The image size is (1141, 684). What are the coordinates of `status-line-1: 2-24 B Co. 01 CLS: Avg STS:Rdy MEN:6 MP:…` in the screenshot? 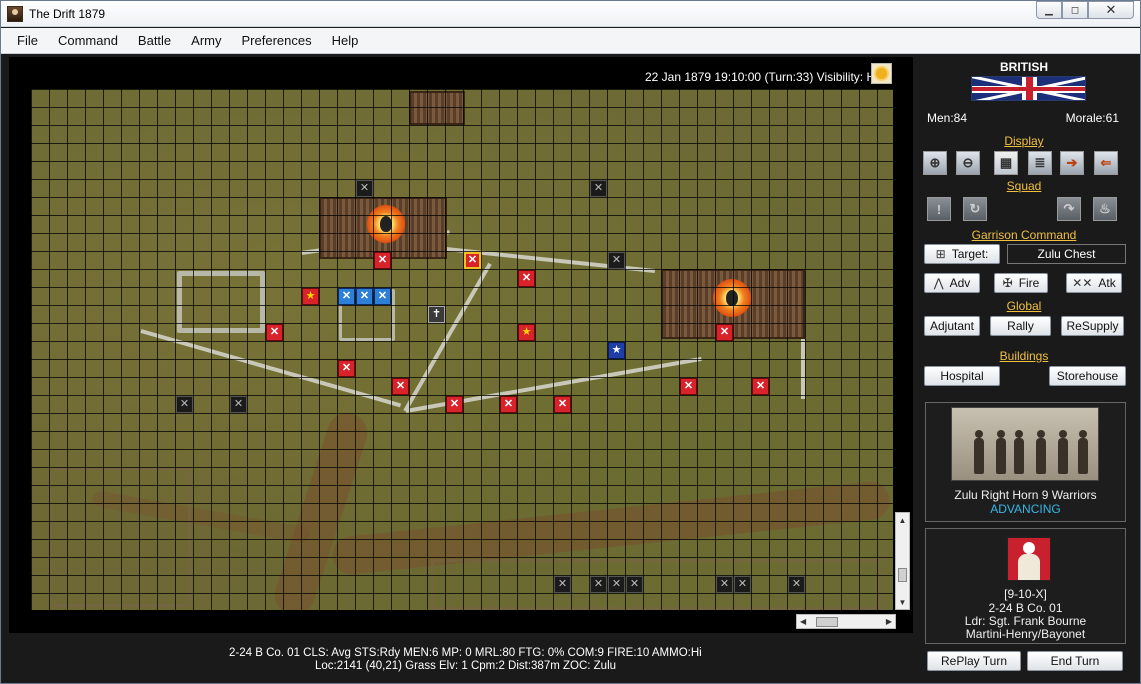 It's located at (465, 653).